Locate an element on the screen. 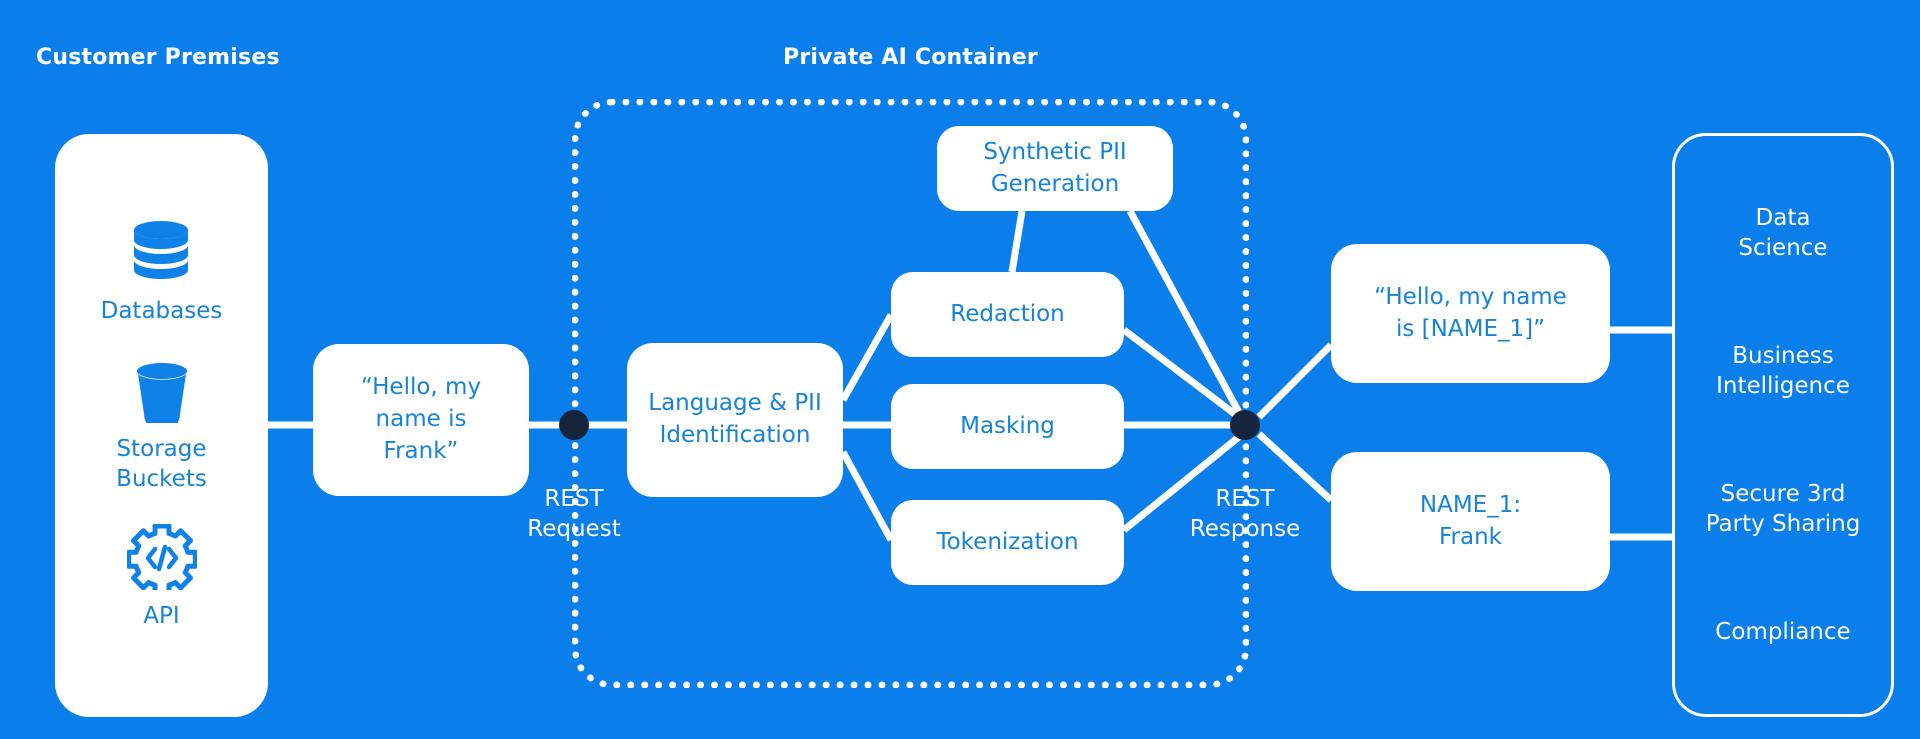  outcome-secure-third-party-sharing: Secure 3rd Party Sharing is located at coordinates (1783, 509).